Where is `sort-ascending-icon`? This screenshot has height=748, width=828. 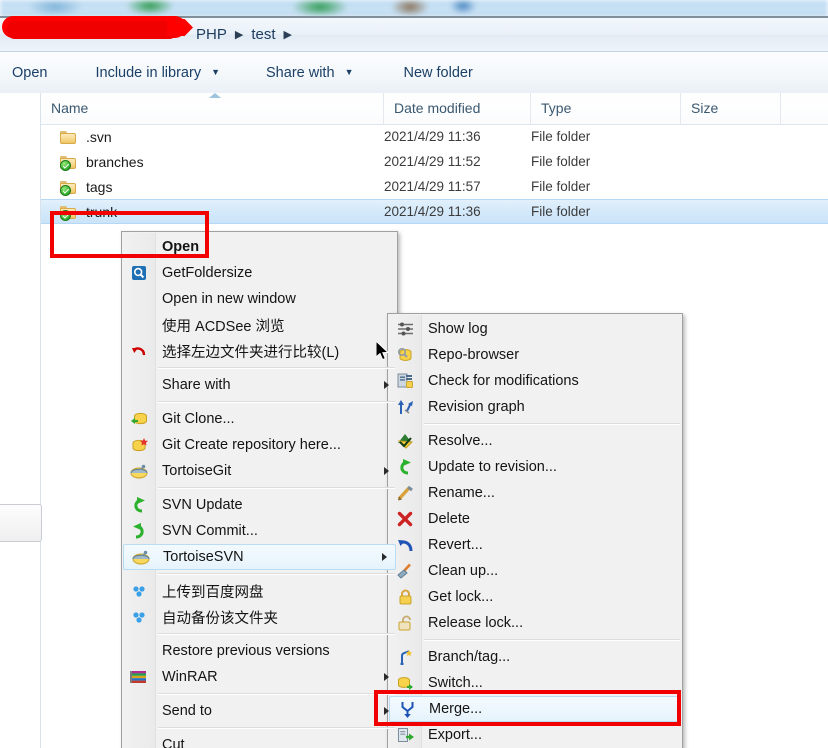 sort-ascending-icon is located at coordinates (215, 95).